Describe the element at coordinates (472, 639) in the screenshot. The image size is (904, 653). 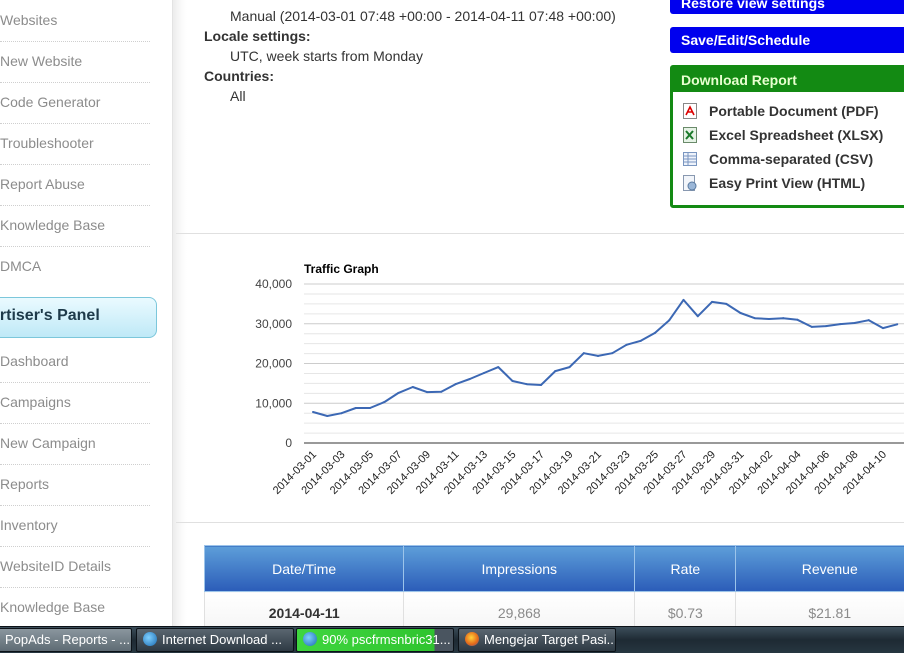
I see `firefox-icon` at that location.